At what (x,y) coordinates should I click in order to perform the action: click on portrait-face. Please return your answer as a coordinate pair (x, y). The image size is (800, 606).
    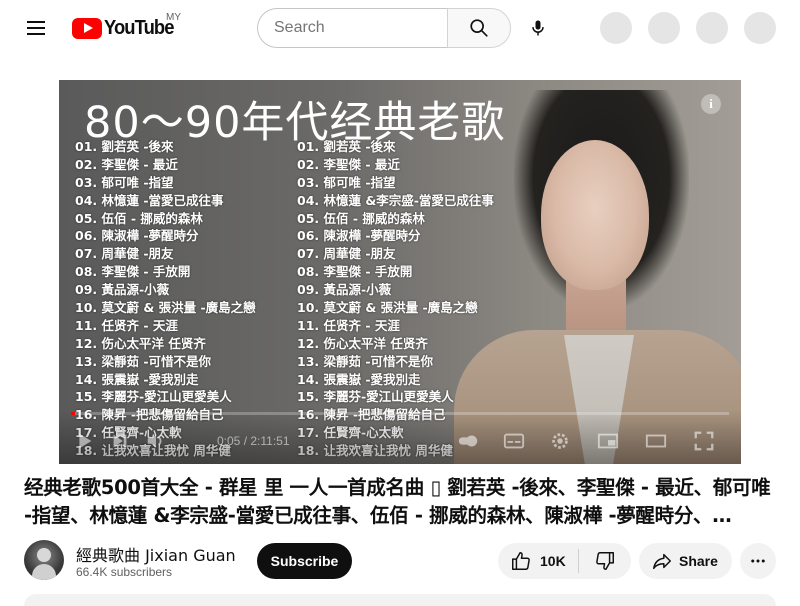
    Looking at the image, I should click on (595, 215).